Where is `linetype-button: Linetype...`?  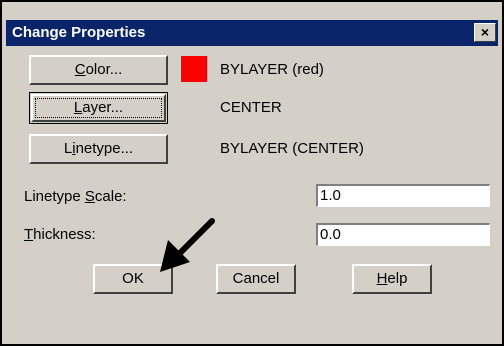 linetype-button: Linetype... is located at coordinates (98, 149).